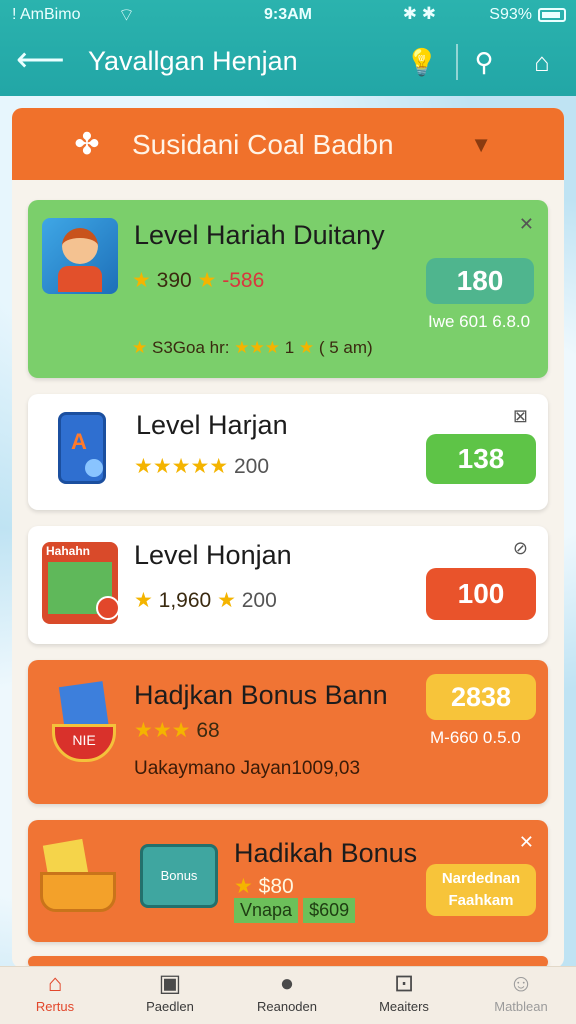 Image resolution: width=576 pixels, height=1024 pixels. I want to click on level-thumbnail: A, so click(82, 448).